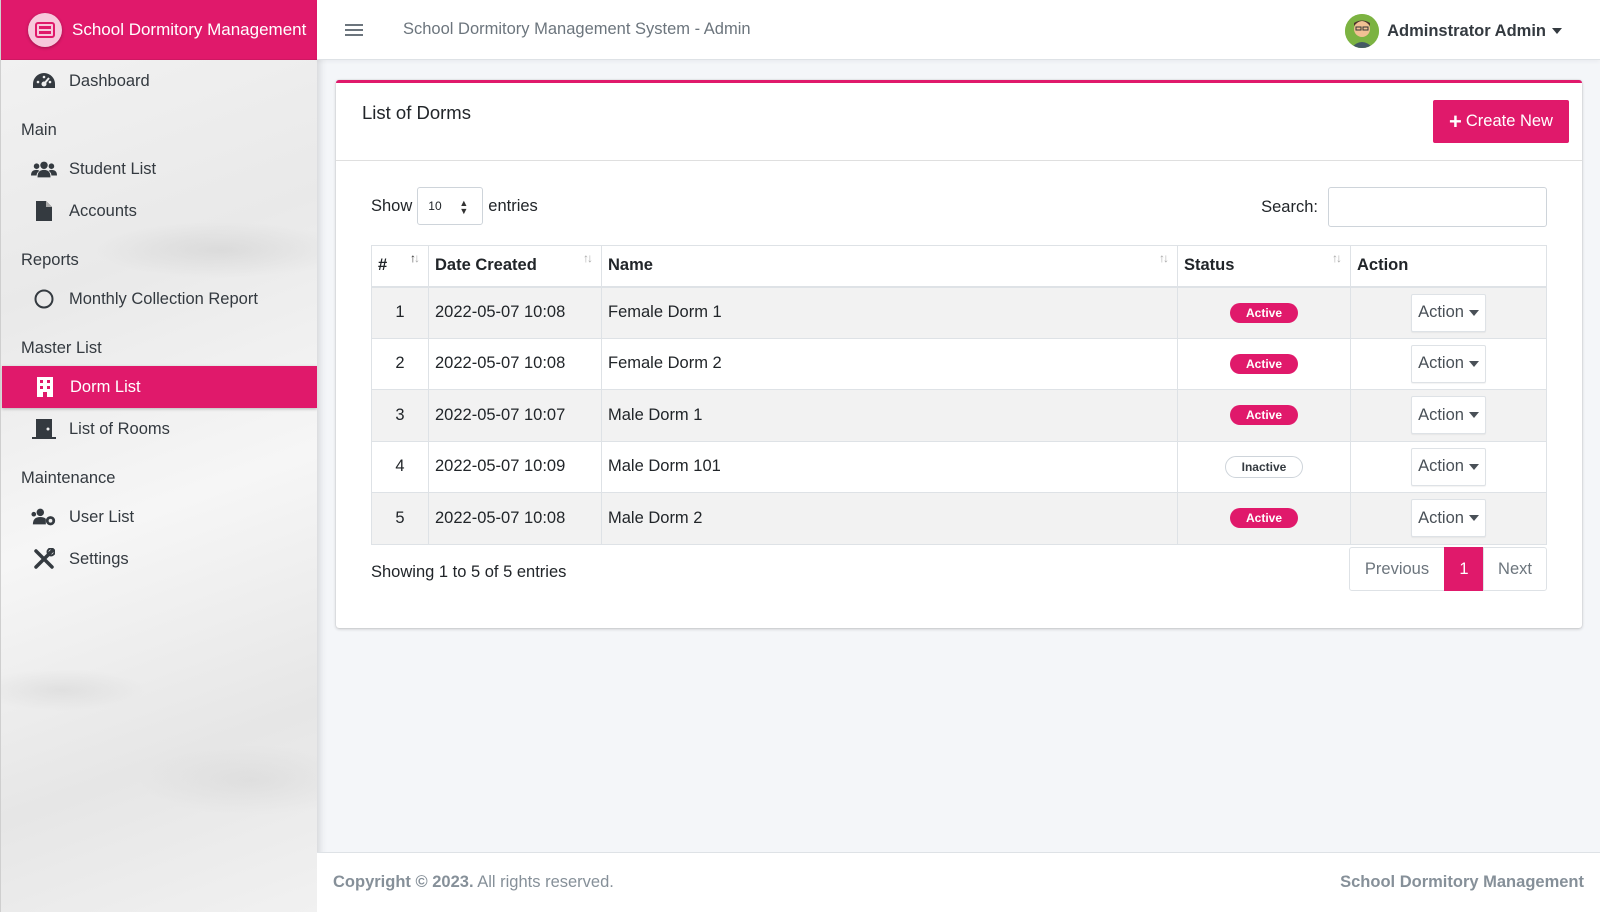  I want to click on create-new-button: + Create New, so click(1501, 121).